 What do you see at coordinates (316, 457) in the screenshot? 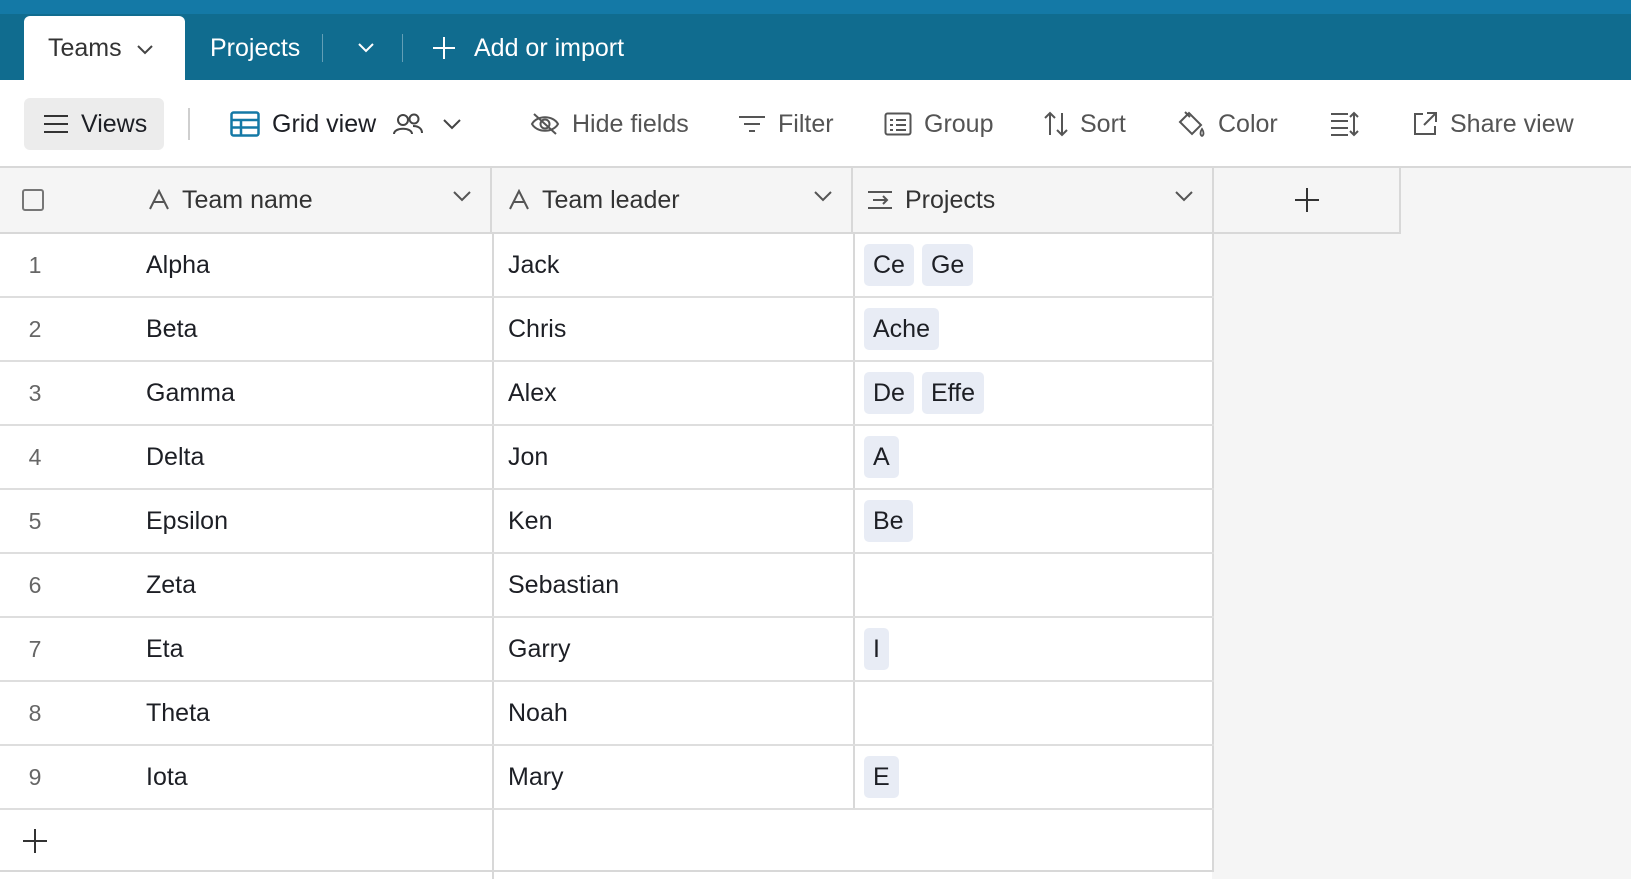
I see `cell-team-name: Delta` at bounding box center [316, 457].